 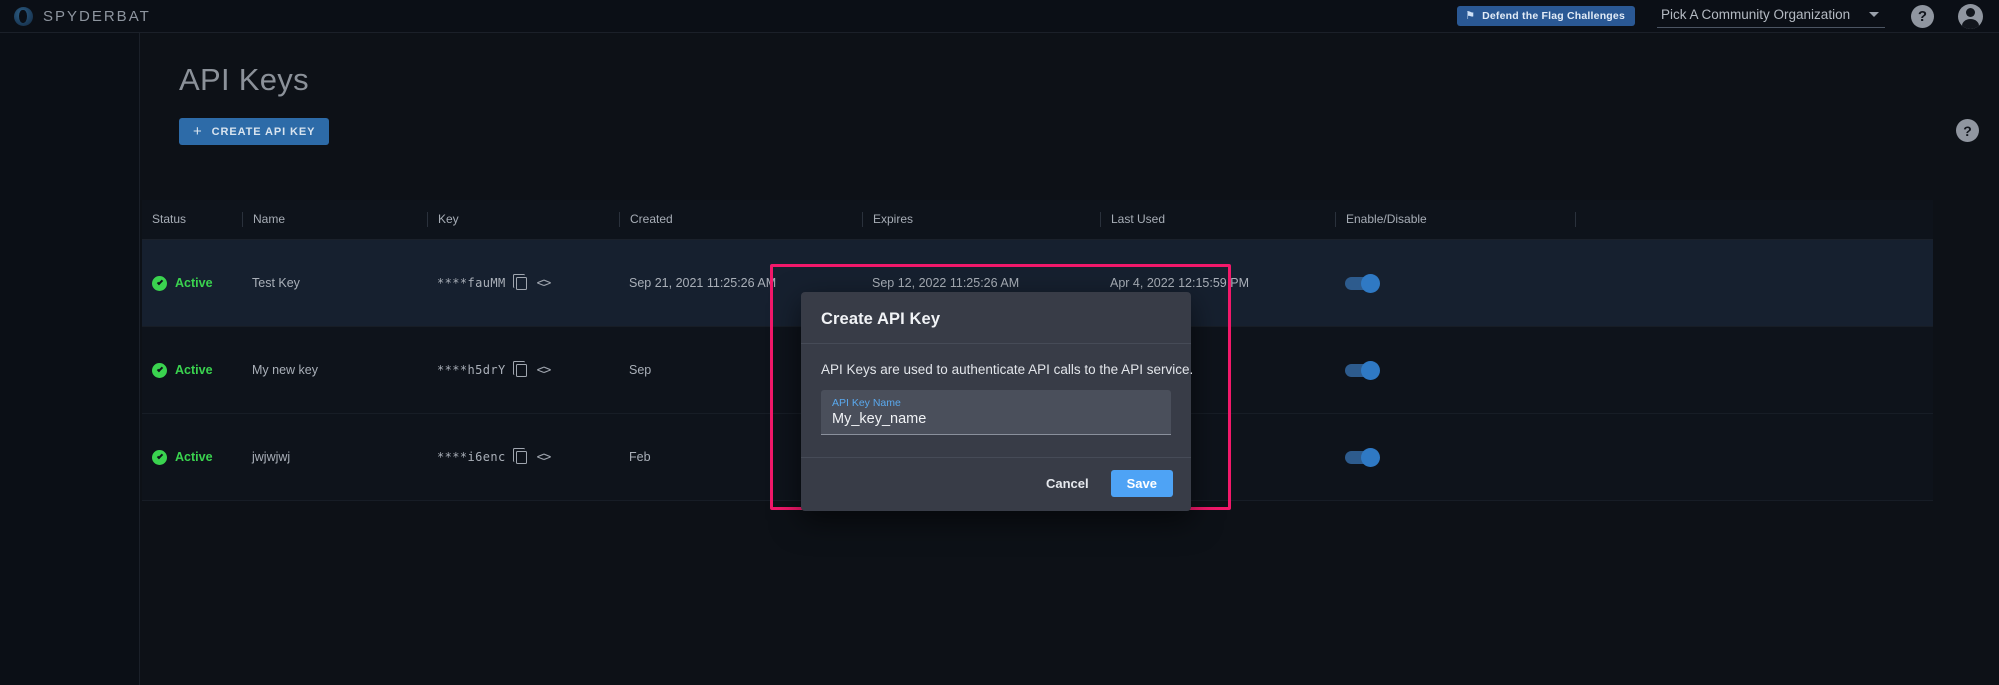 What do you see at coordinates (471, 370) in the screenshot?
I see `key-value: ****h5drY` at bounding box center [471, 370].